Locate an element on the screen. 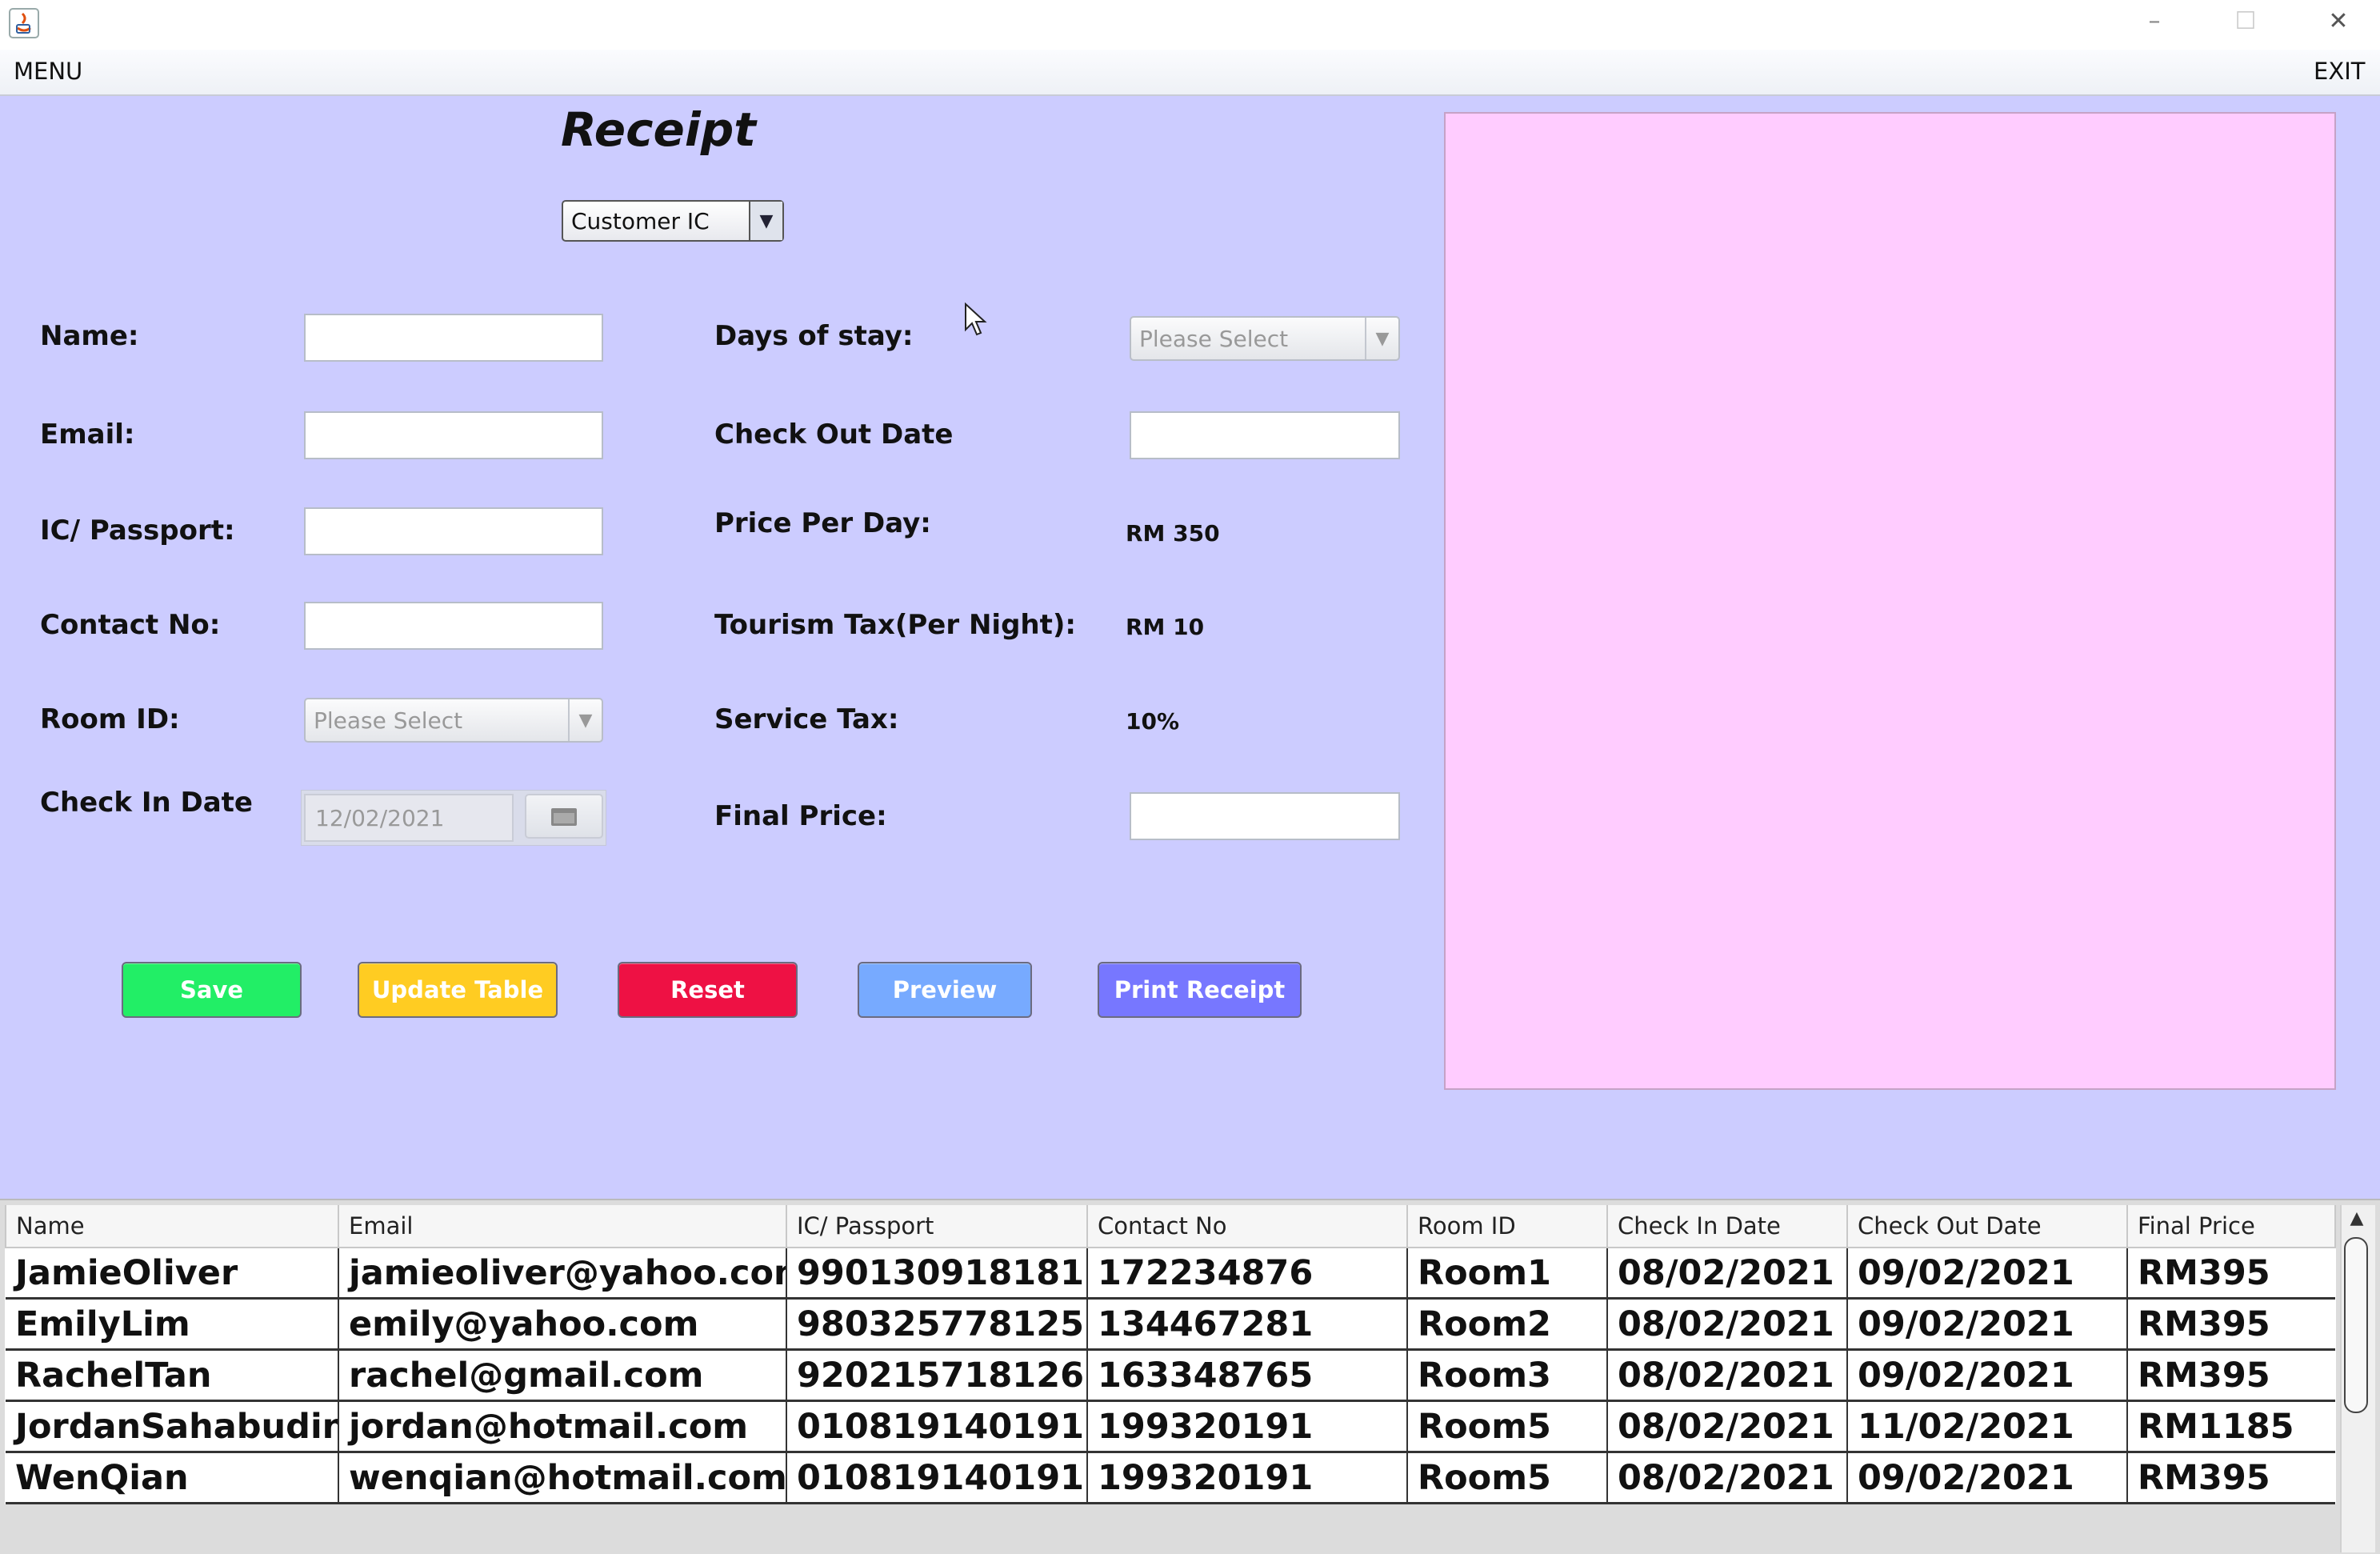  table-cell: rachel@gmail.com is located at coordinates (562, 1375).